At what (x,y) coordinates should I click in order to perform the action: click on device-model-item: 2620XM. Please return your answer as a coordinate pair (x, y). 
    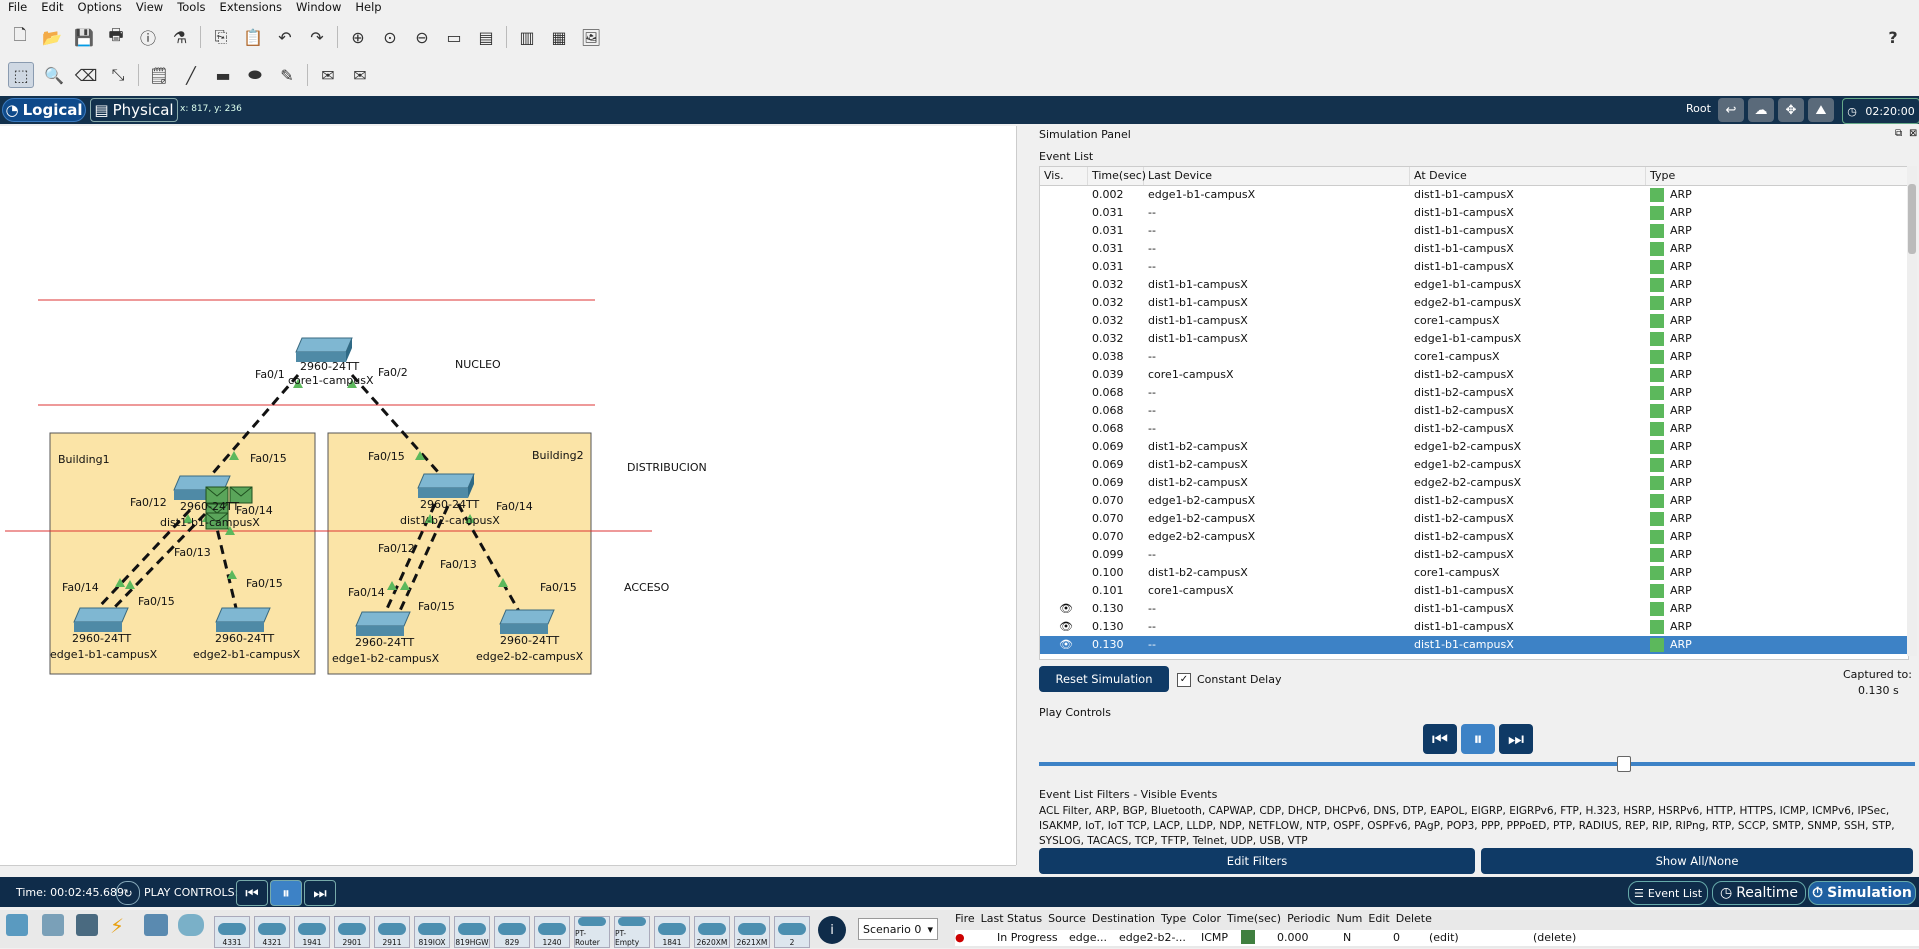
    Looking at the image, I should click on (712, 932).